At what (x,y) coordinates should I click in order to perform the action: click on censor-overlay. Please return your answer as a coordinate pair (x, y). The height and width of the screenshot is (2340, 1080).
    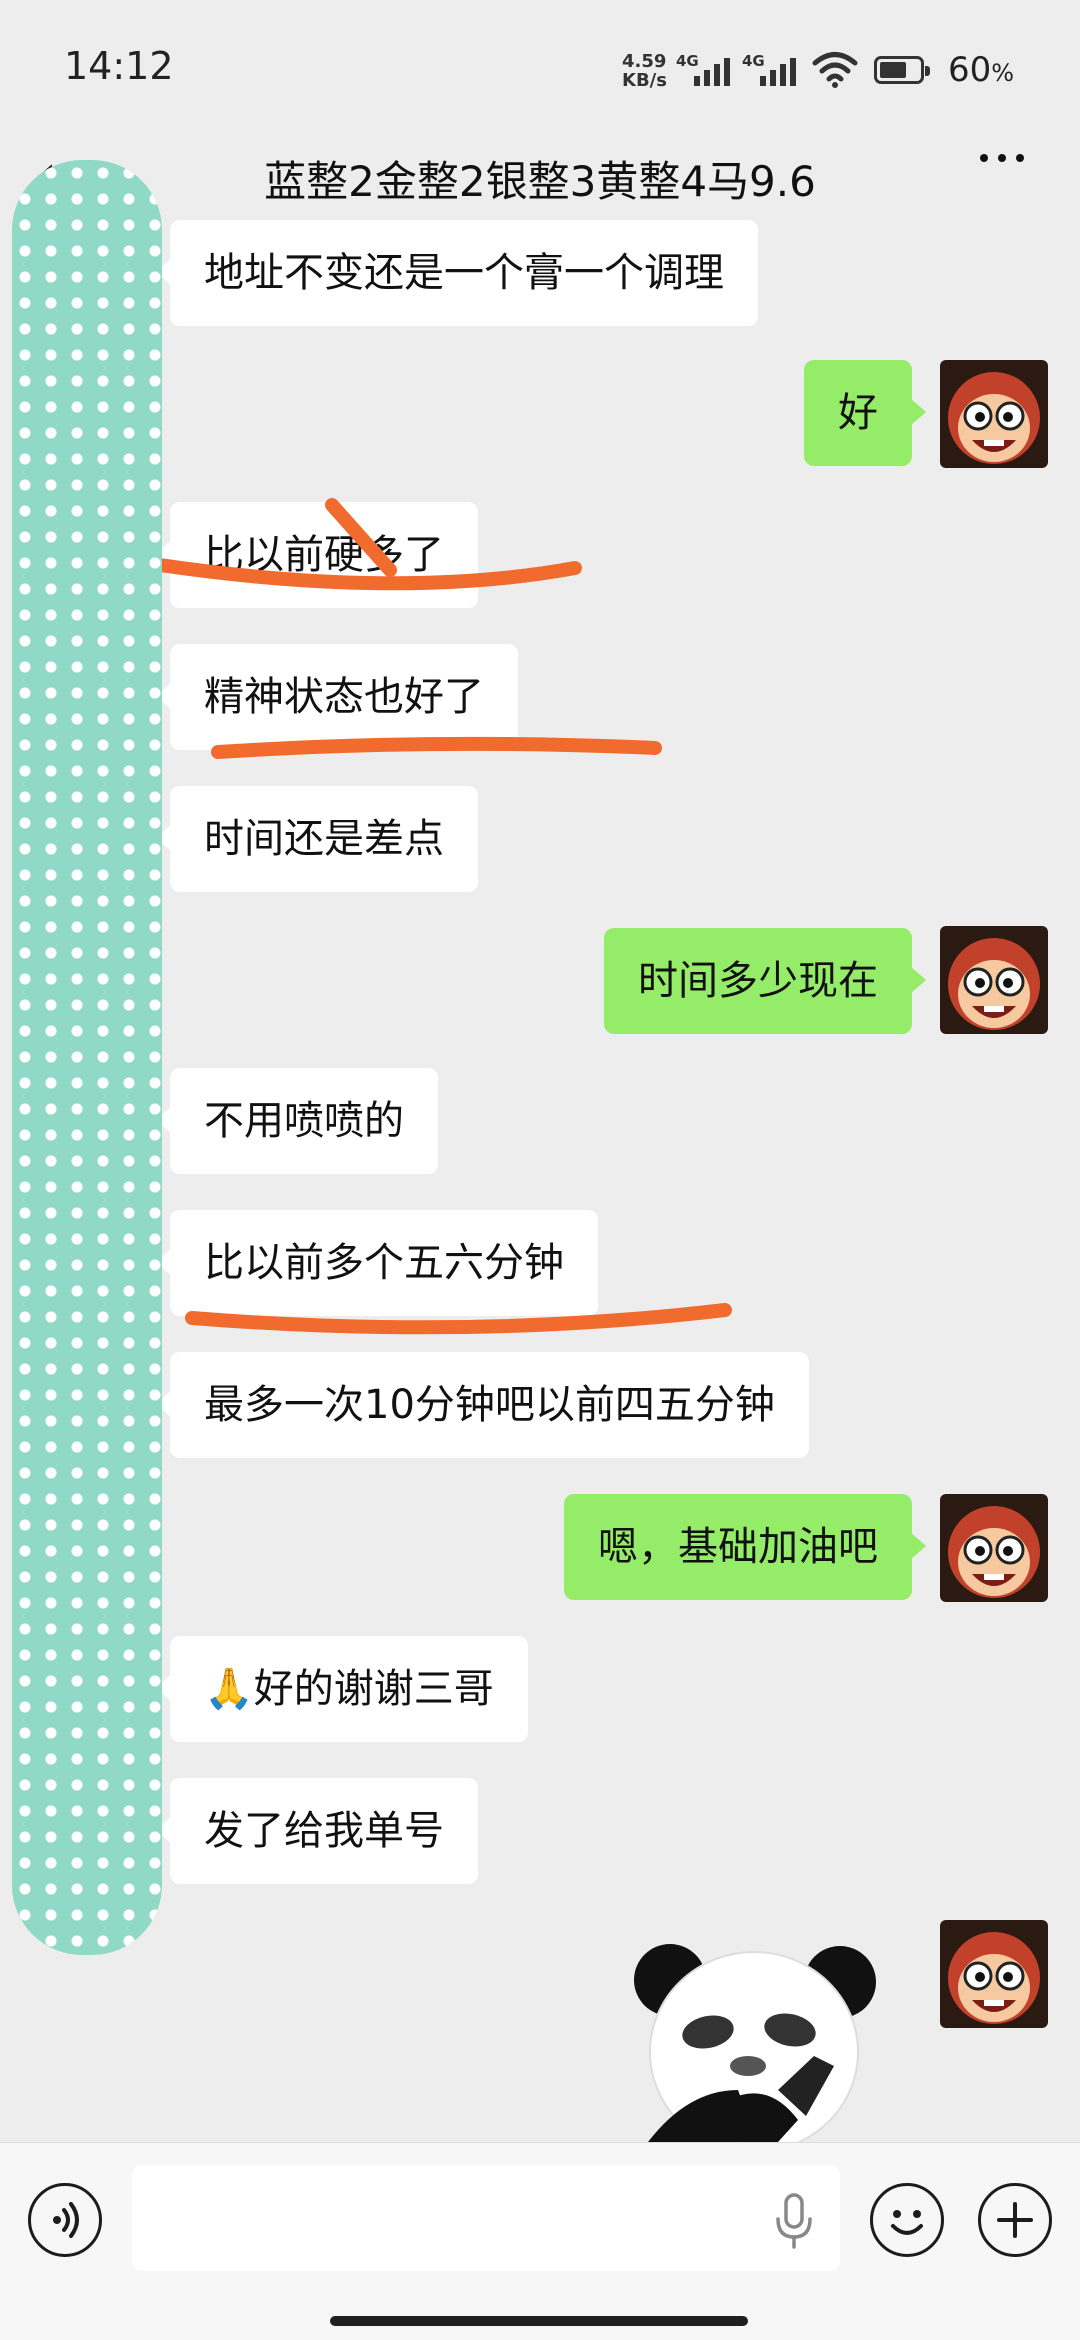
    Looking at the image, I should click on (87, 1057).